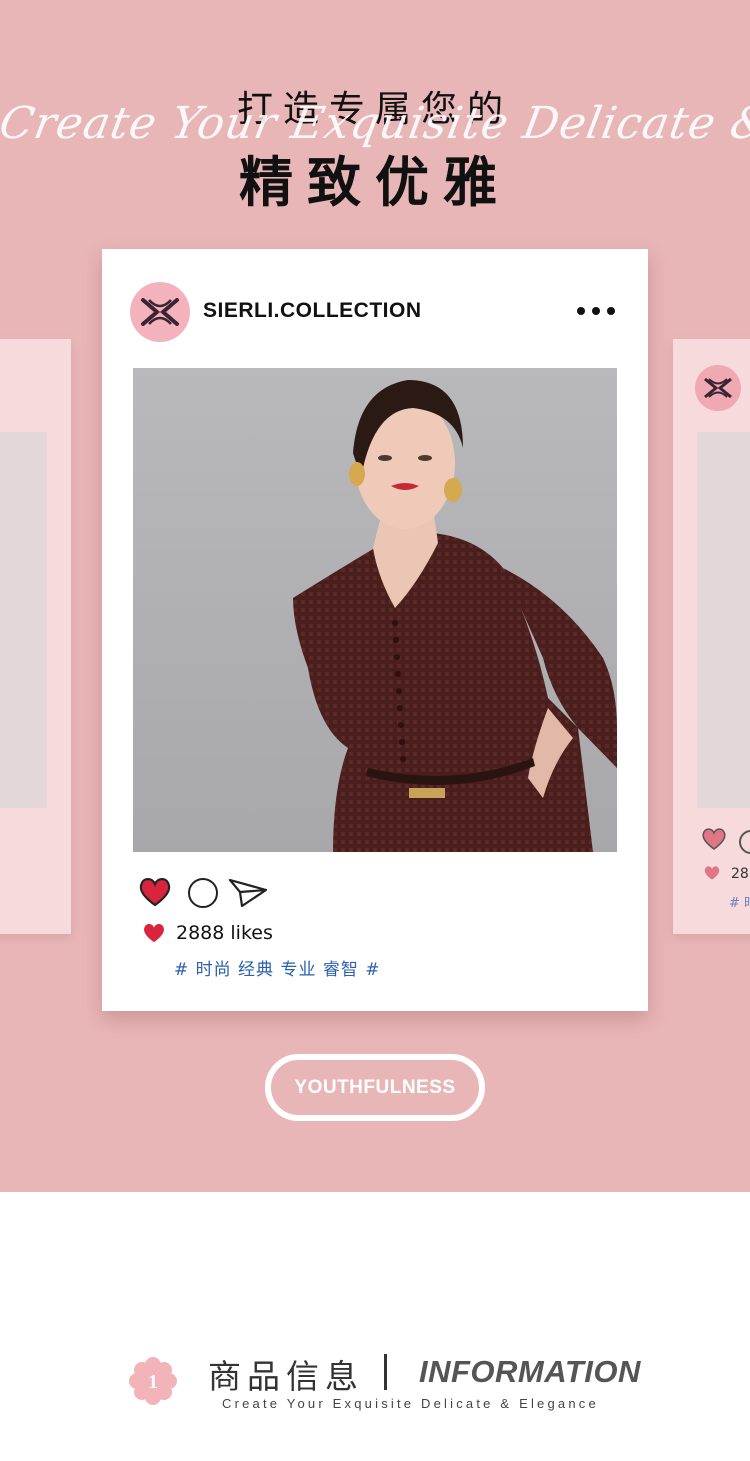 The image size is (750, 1461). Describe the element at coordinates (723, 620) in the screenshot. I see `side-card-right-photo` at that location.